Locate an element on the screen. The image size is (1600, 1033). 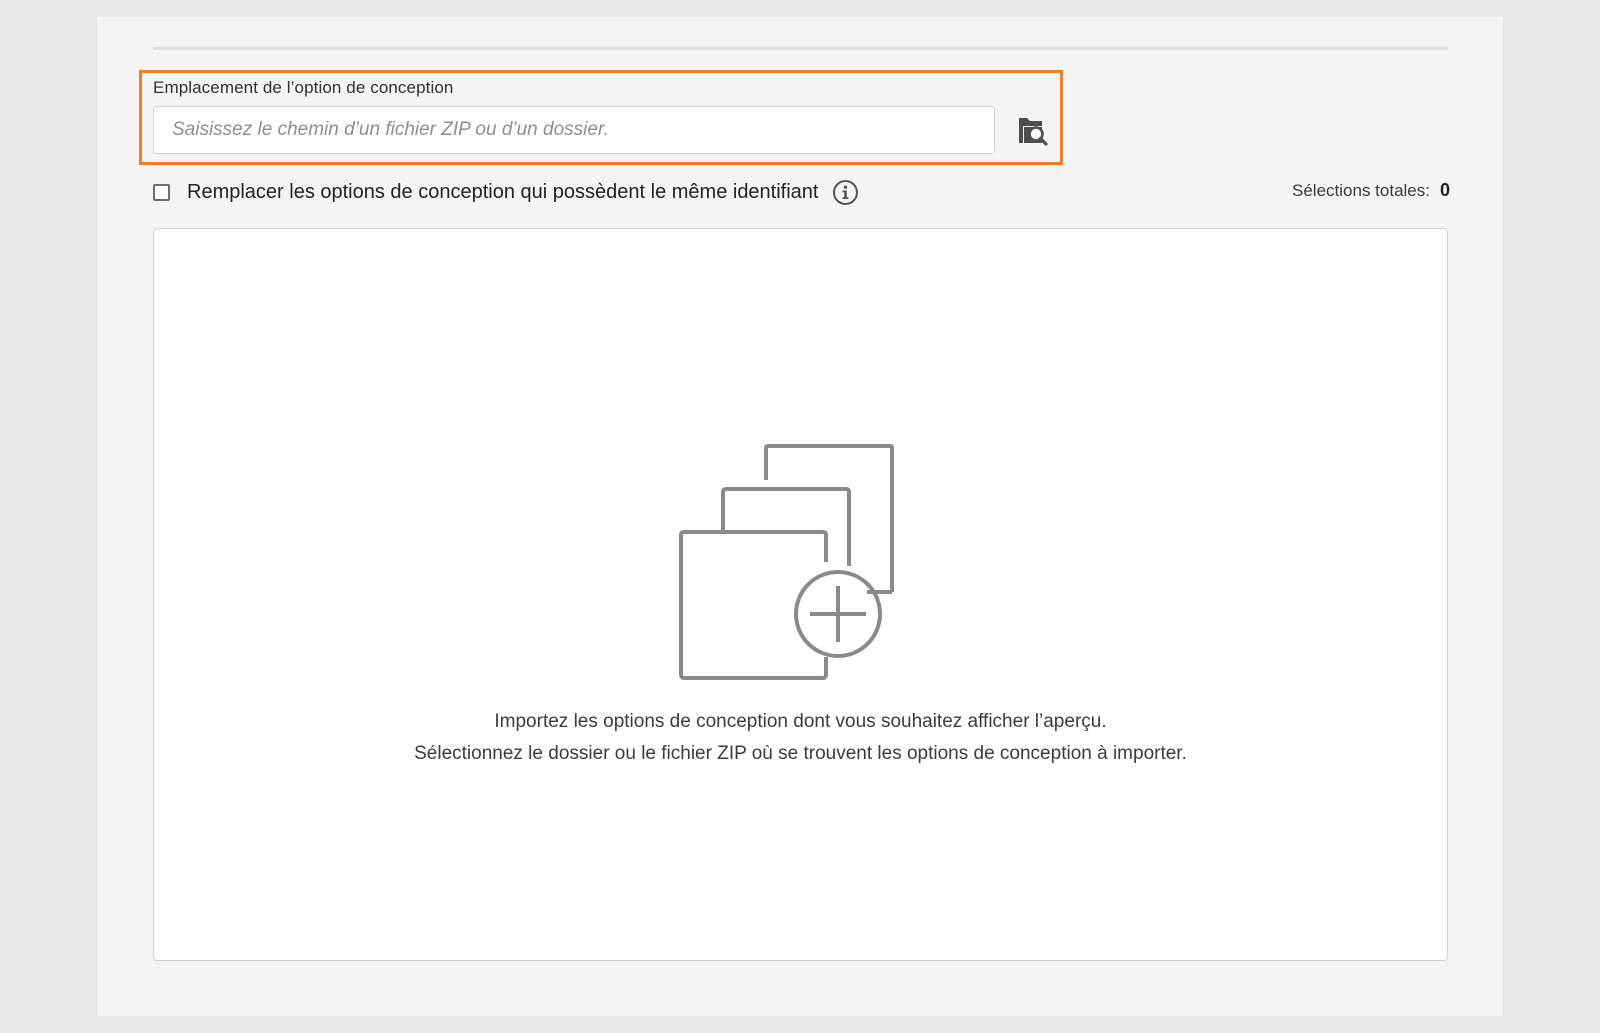
total-selections-count: 0 is located at coordinates (1444, 190).